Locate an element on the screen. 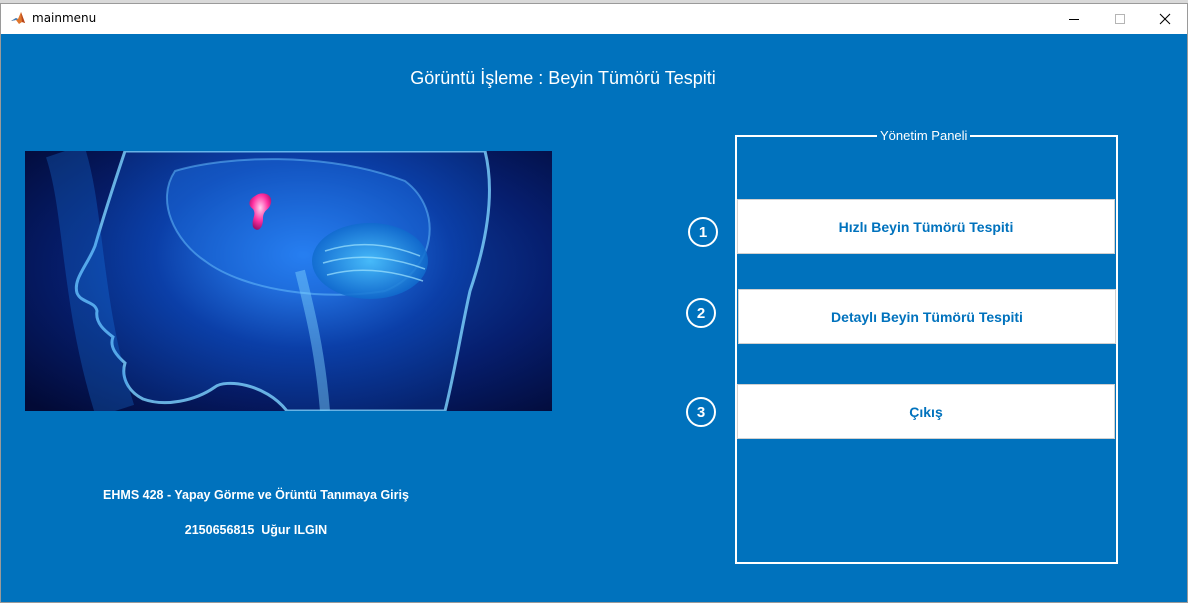 The image size is (1188, 603). page-title: Görüntü İşleme : Beyin Tümörü Tespiti is located at coordinates (563, 78).